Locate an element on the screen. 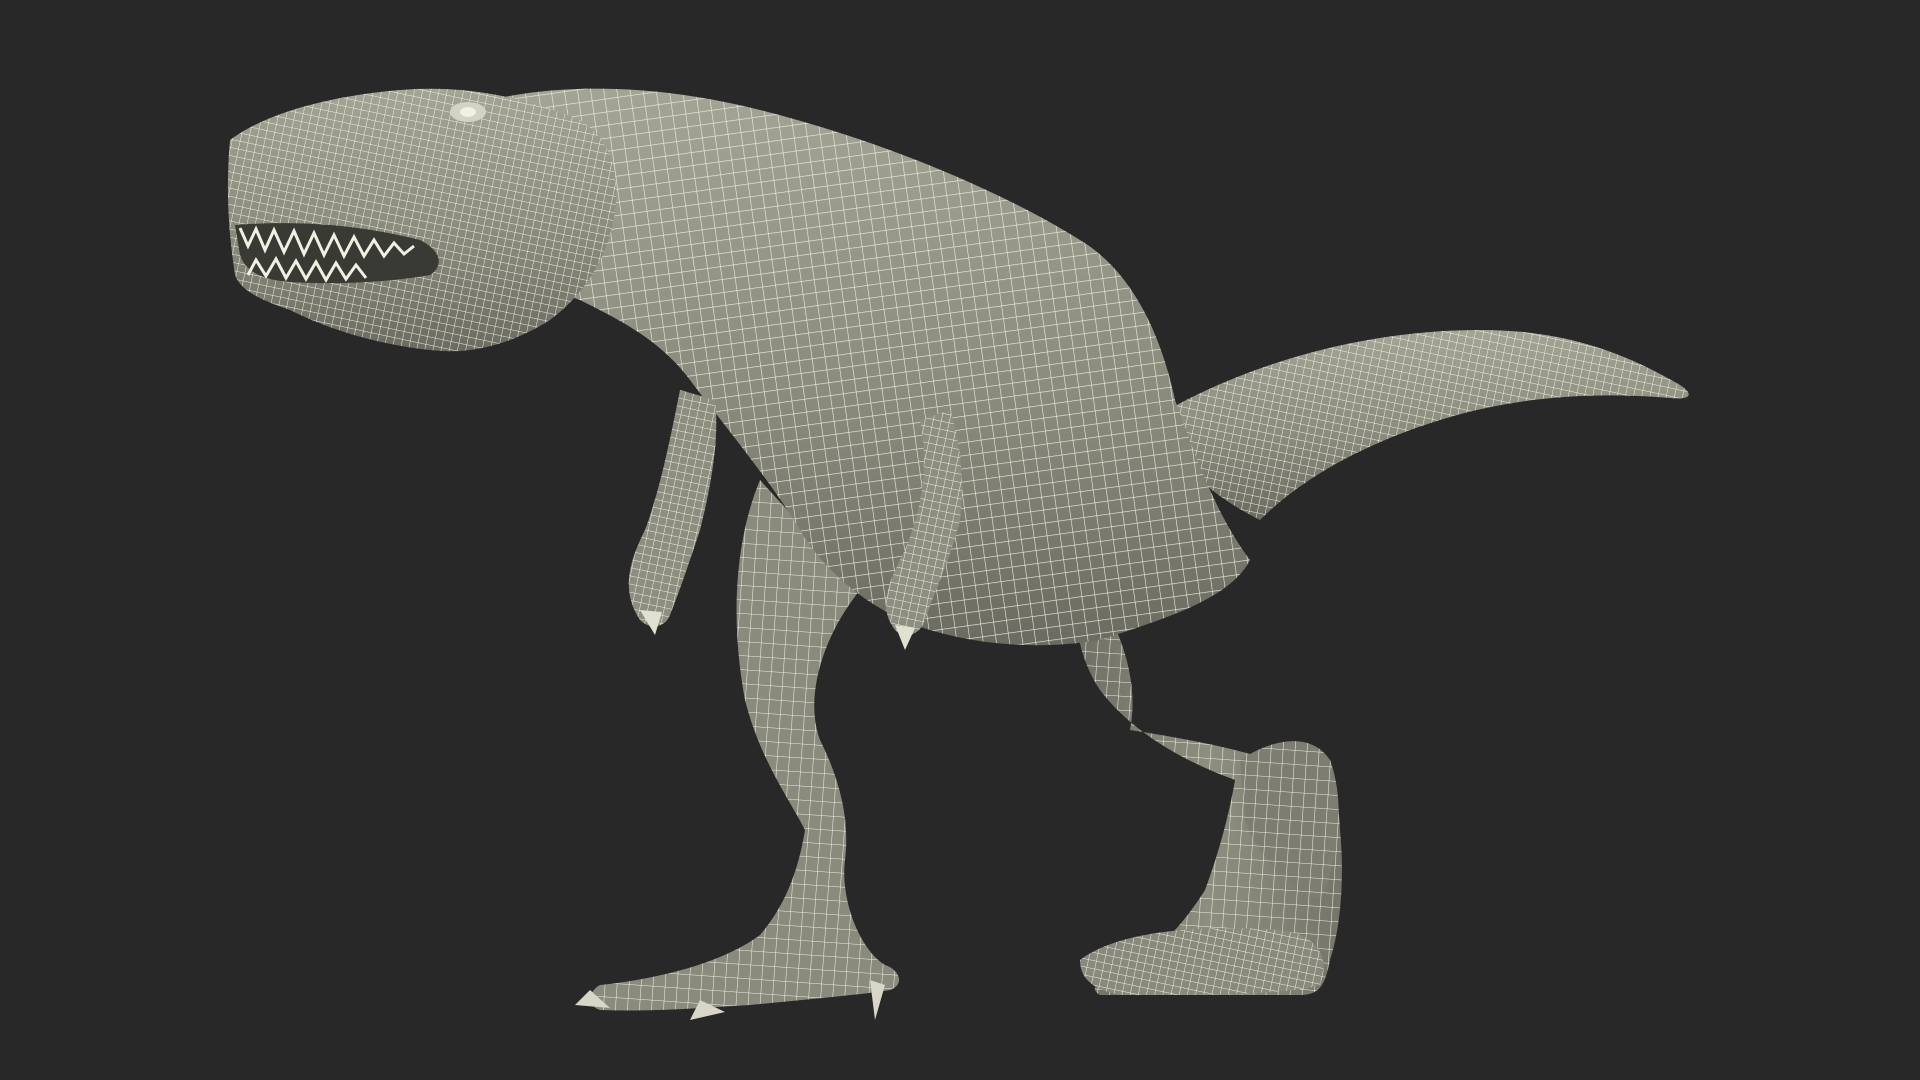  tail is located at coordinates (1419, 425).